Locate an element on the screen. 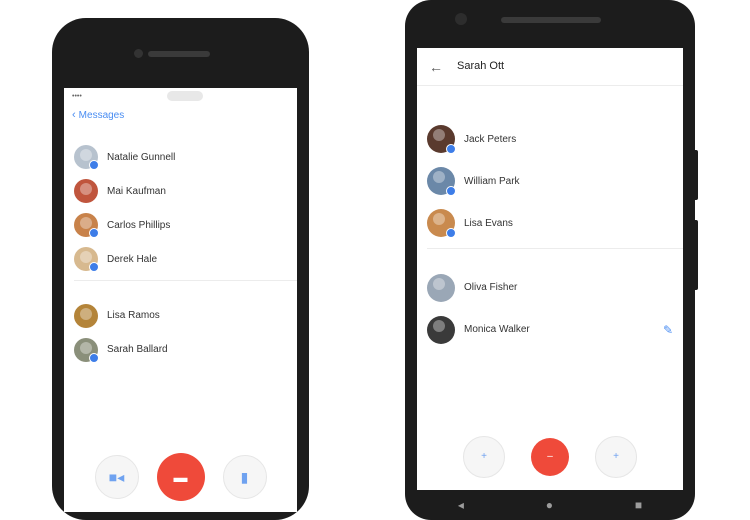  mic-icon: ▮ is located at coordinates (244, 477).